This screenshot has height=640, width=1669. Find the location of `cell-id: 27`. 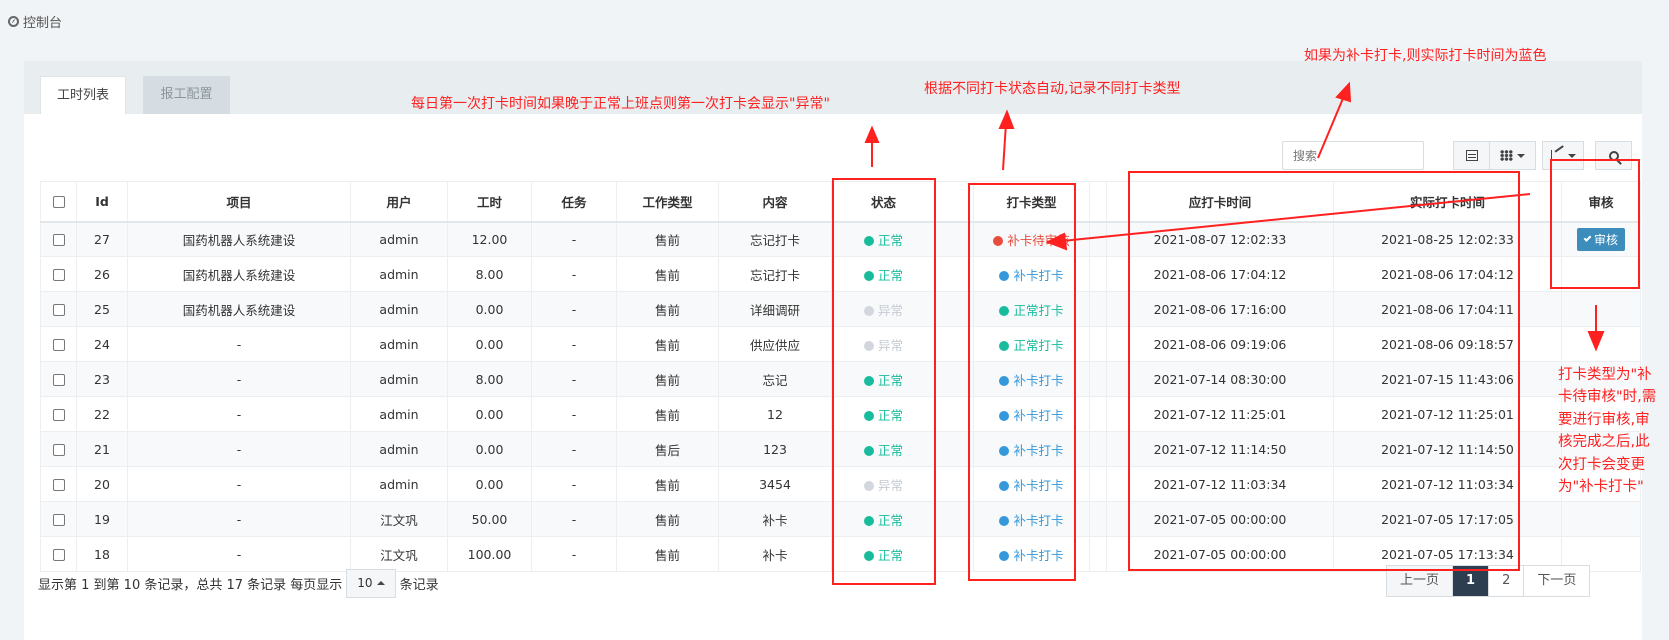

cell-id: 27 is located at coordinates (102, 239).